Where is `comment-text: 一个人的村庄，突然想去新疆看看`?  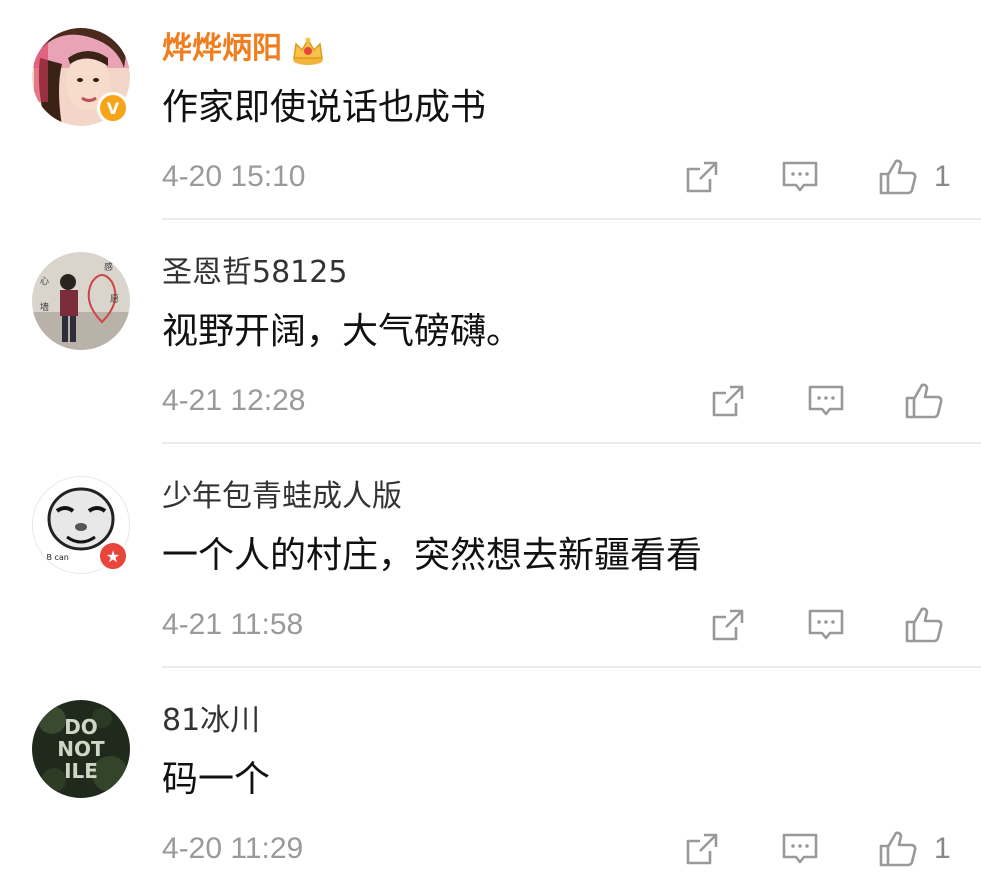 comment-text: 一个人的村庄，突然想去新疆看看 is located at coordinates (432, 555).